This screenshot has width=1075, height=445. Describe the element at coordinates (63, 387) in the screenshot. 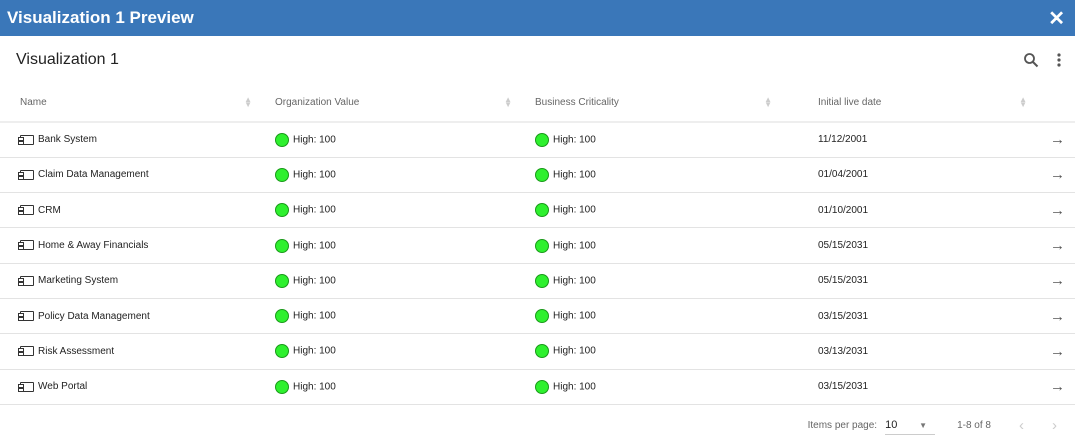

I see `row-name: Web Portal` at that location.